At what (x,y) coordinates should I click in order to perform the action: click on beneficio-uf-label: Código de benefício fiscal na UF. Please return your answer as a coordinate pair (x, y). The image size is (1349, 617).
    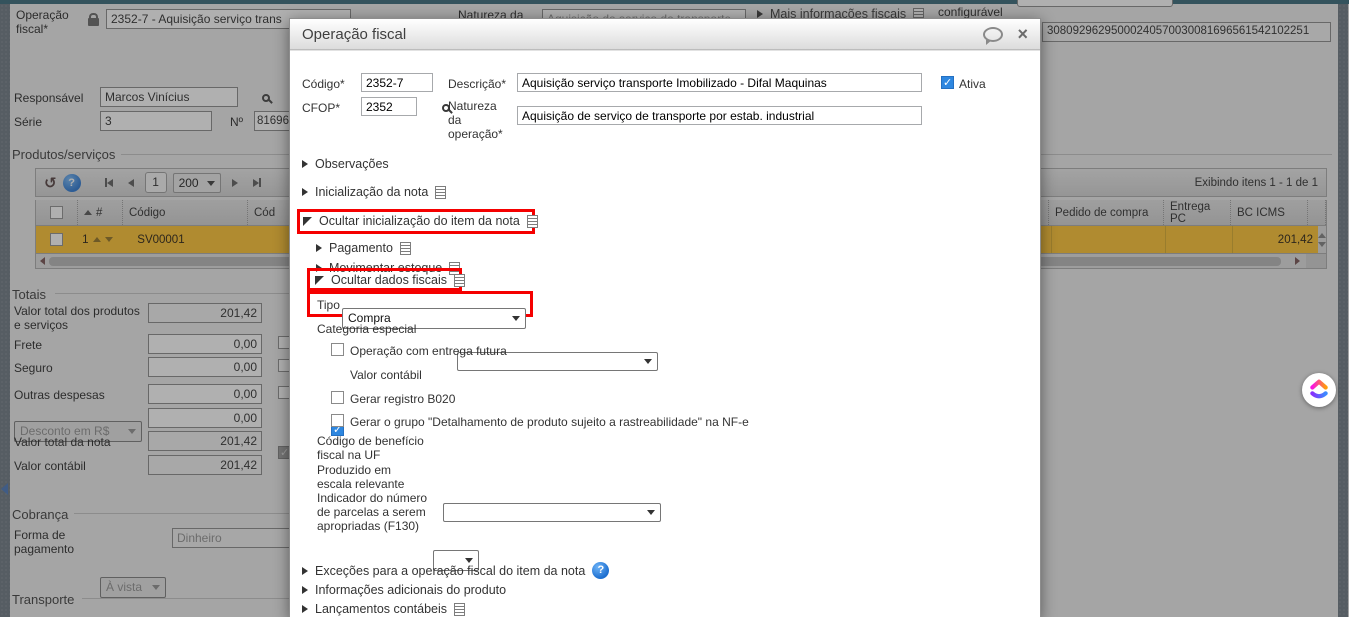
    Looking at the image, I should click on (370, 448).